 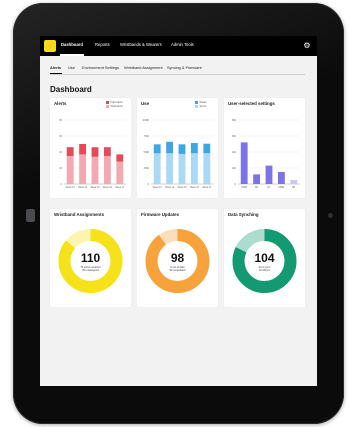 What do you see at coordinates (294, 188) in the screenshot?
I see `x-tick-label: BK` at bounding box center [294, 188].